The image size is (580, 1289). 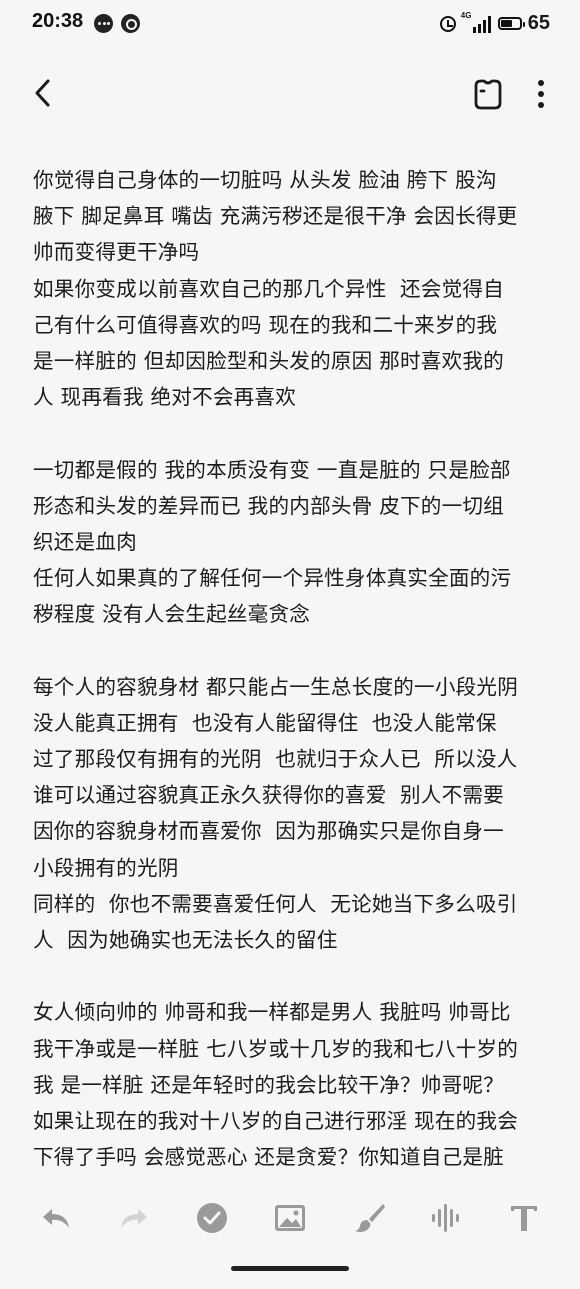 I want to click on voice-record-button, so click(x=446, y=1218).